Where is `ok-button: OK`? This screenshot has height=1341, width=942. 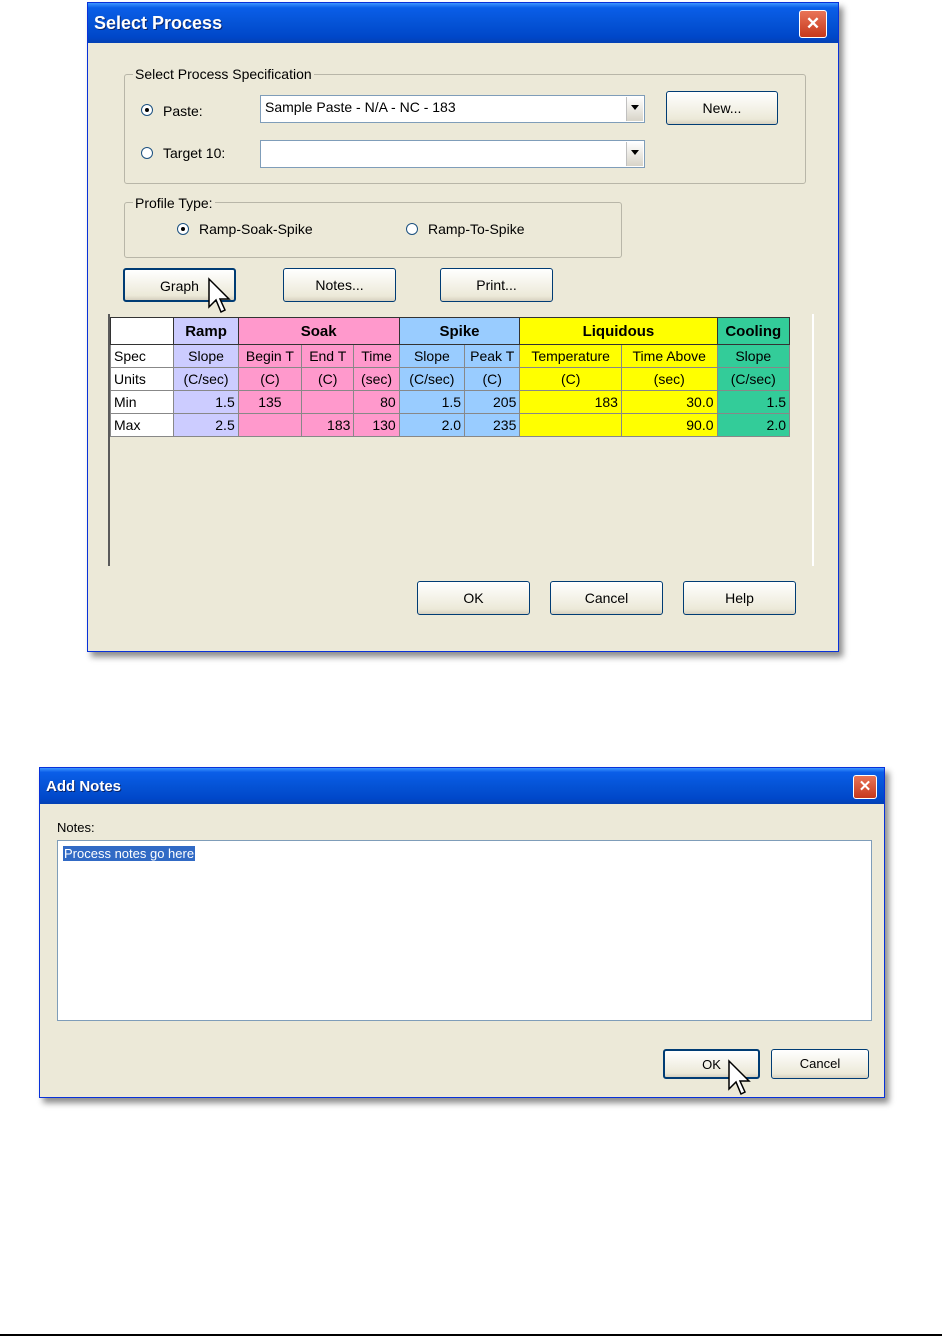 ok-button: OK is located at coordinates (473, 598).